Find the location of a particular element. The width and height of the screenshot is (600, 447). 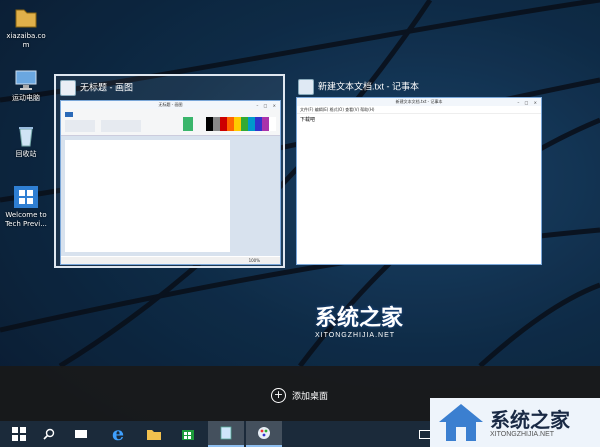

start-icon is located at coordinates (19, 434).